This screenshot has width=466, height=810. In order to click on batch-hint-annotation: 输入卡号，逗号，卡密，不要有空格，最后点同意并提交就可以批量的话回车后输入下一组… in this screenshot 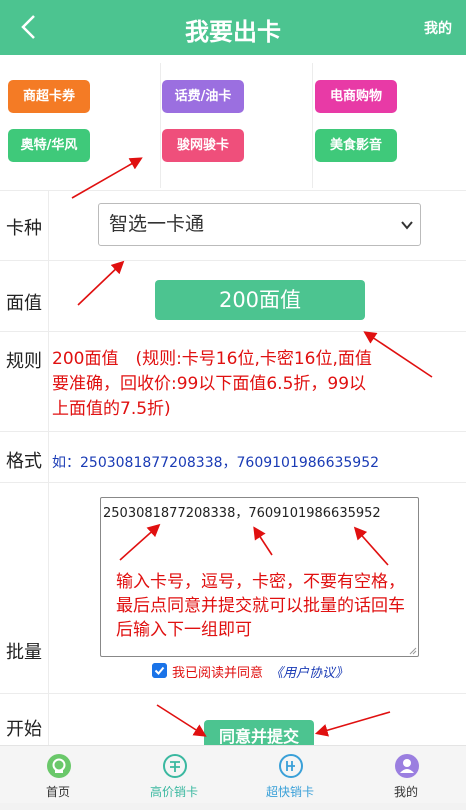, I will do `click(260, 606)`.